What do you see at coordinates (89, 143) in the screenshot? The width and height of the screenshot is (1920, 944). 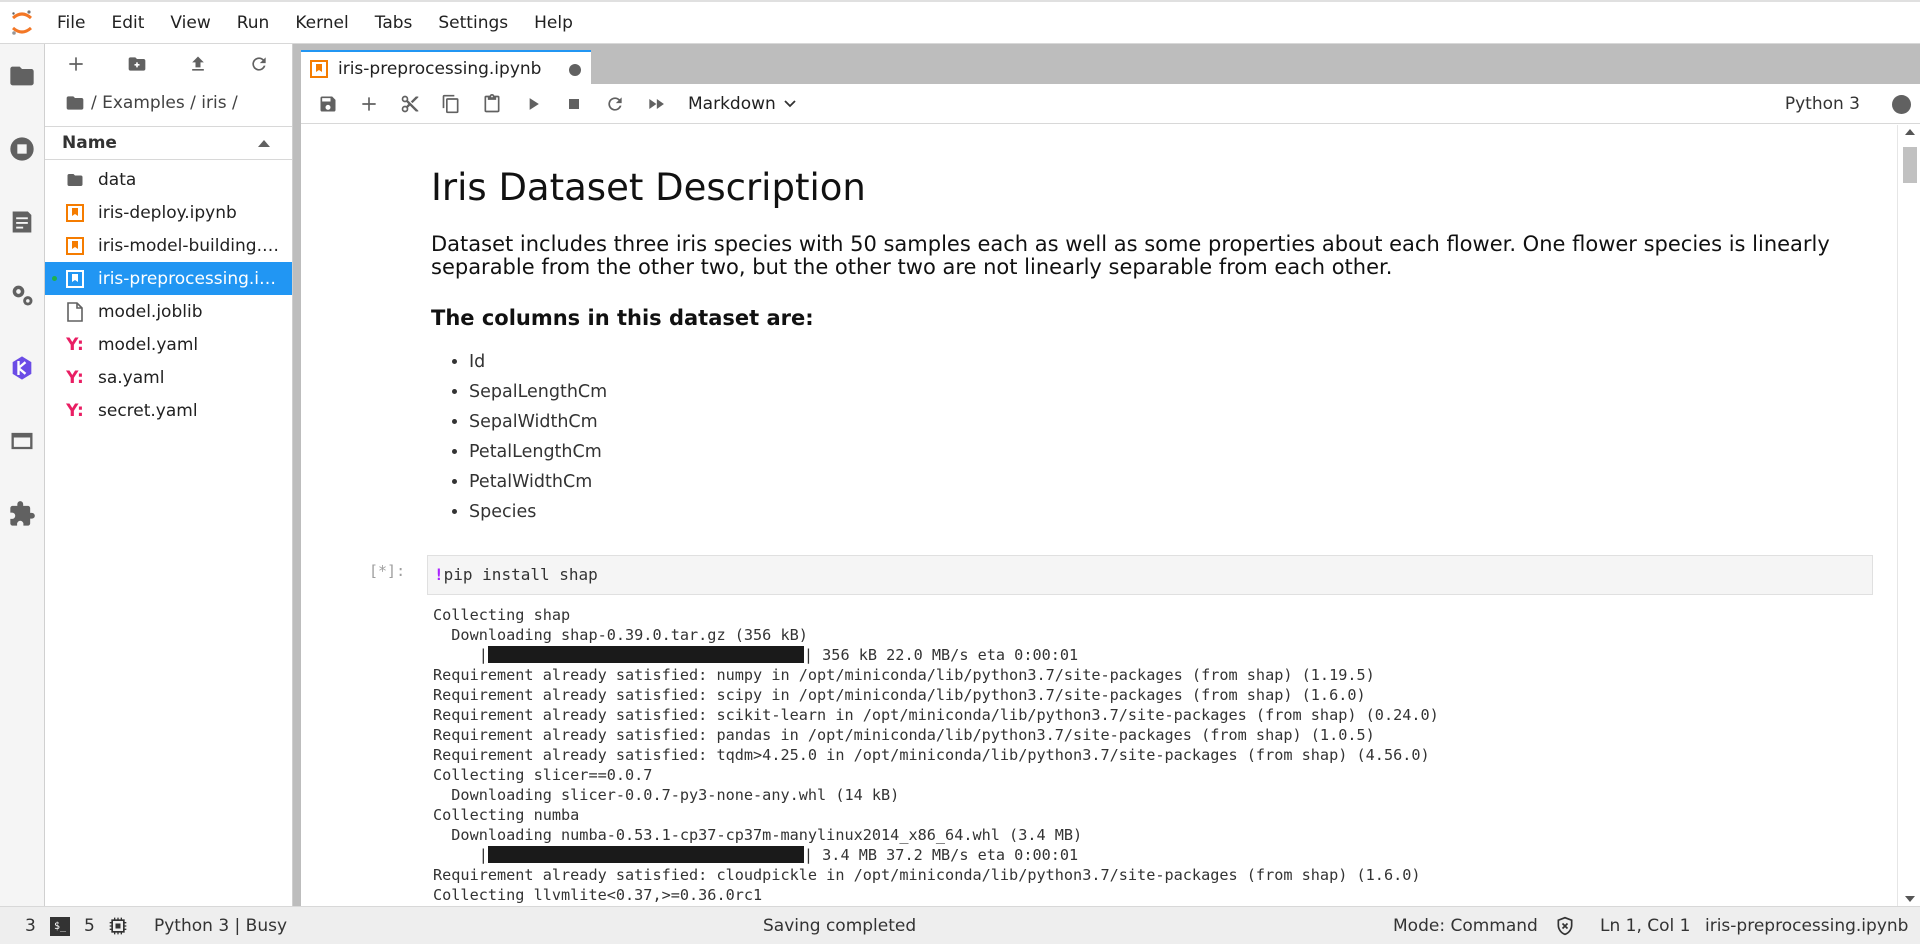 I see `name-column-header: Name` at bounding box center [89, 143].